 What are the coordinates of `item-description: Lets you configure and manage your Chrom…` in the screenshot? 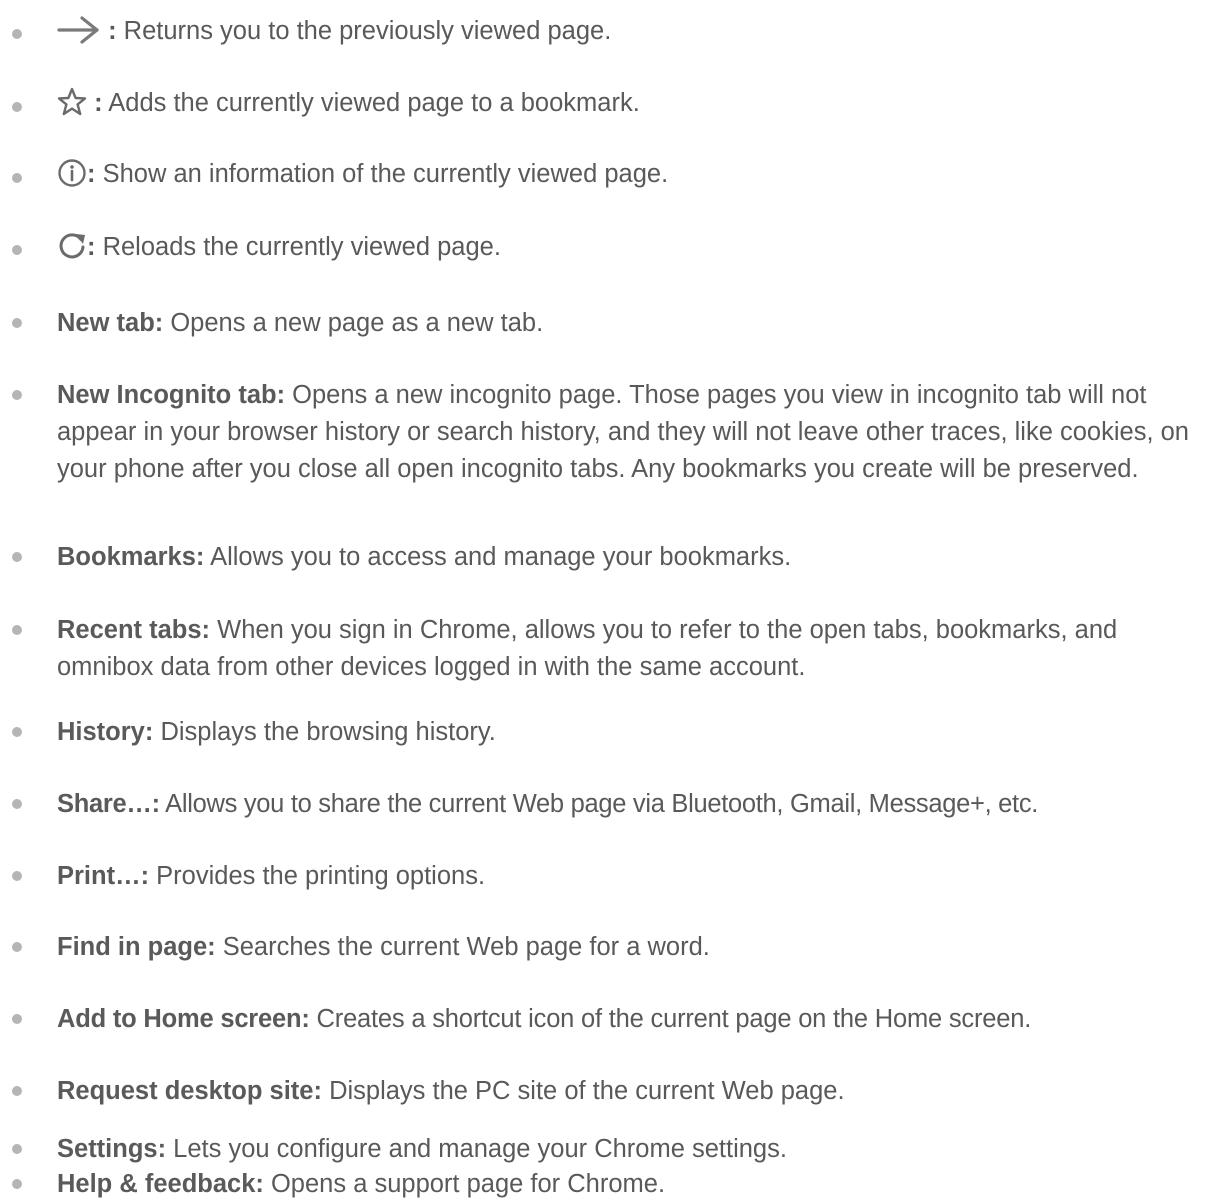 It's located at (476, 1149).